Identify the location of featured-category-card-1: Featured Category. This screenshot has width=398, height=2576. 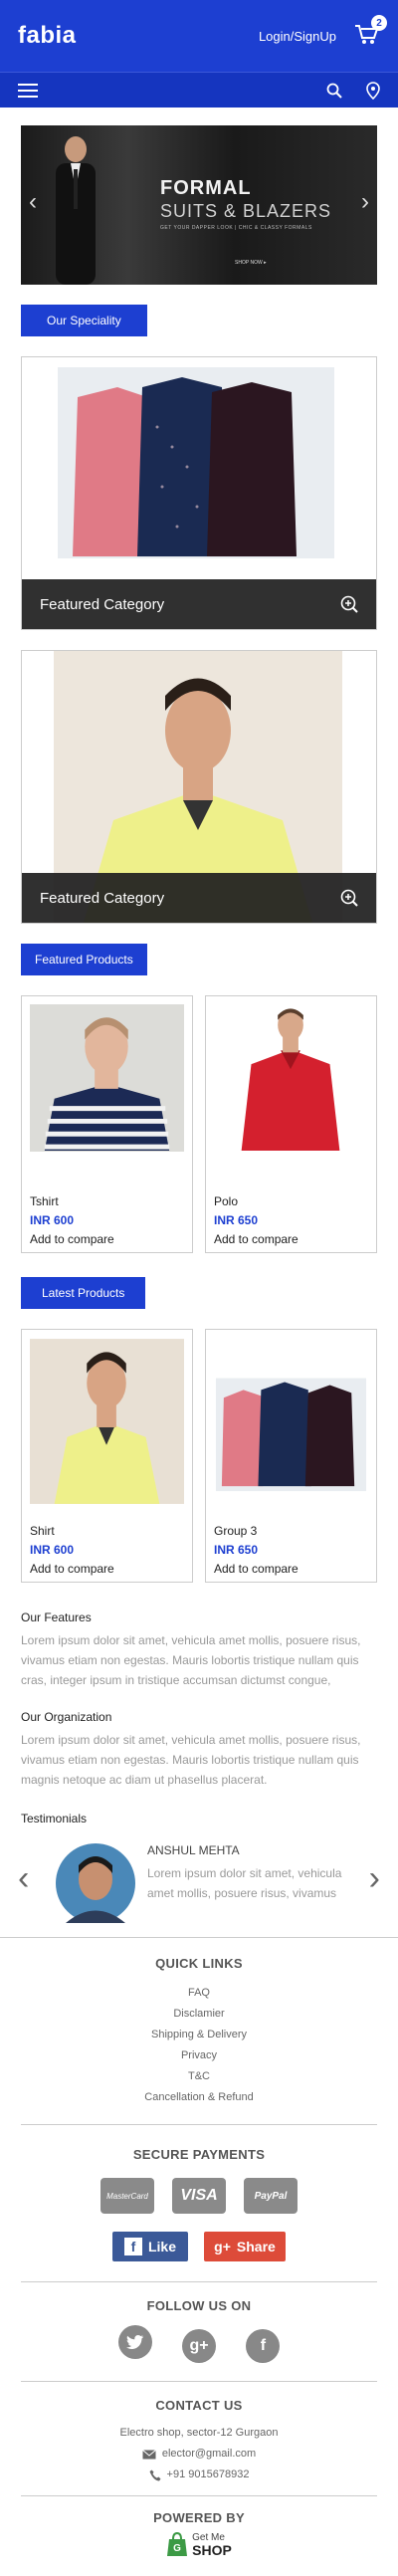
(199, 493).